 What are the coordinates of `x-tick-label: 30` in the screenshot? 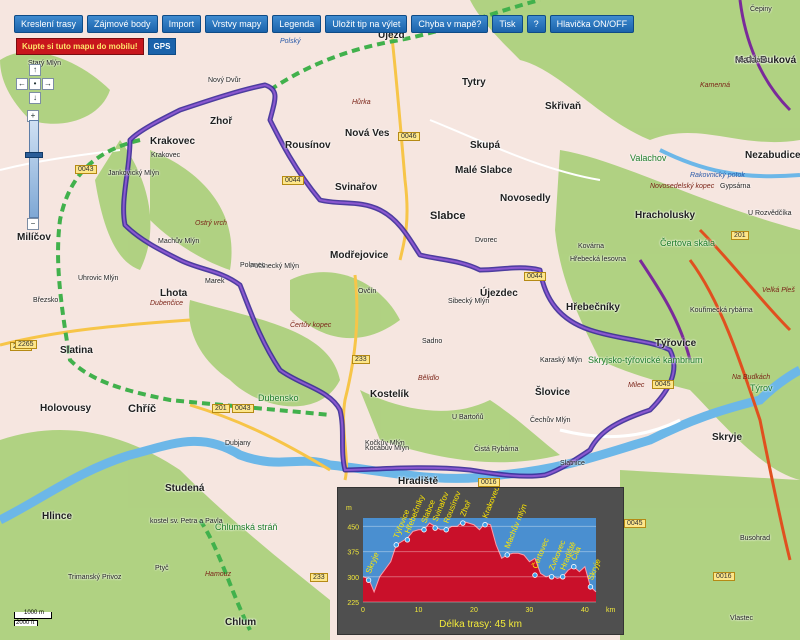 It's located at (530, 610).